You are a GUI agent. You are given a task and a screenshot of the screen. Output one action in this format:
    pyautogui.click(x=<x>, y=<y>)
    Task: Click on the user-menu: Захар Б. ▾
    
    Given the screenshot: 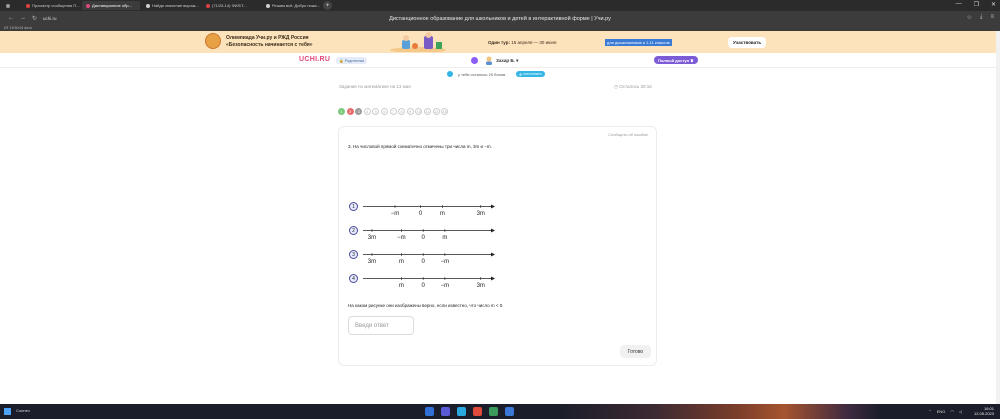 What is the action you would take?
    pyautogui.click(x=507, y=61)
    